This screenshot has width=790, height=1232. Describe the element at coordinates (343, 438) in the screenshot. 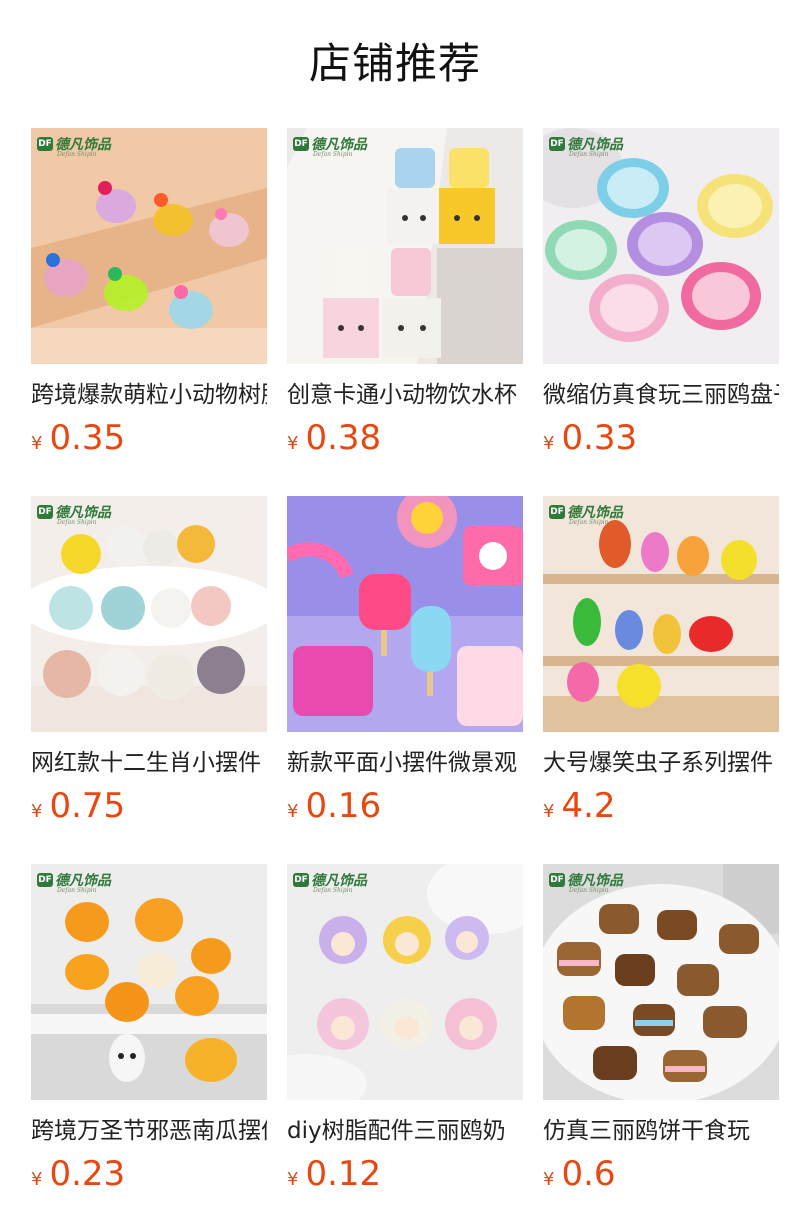

I see `price-value: 0.38` at that location.